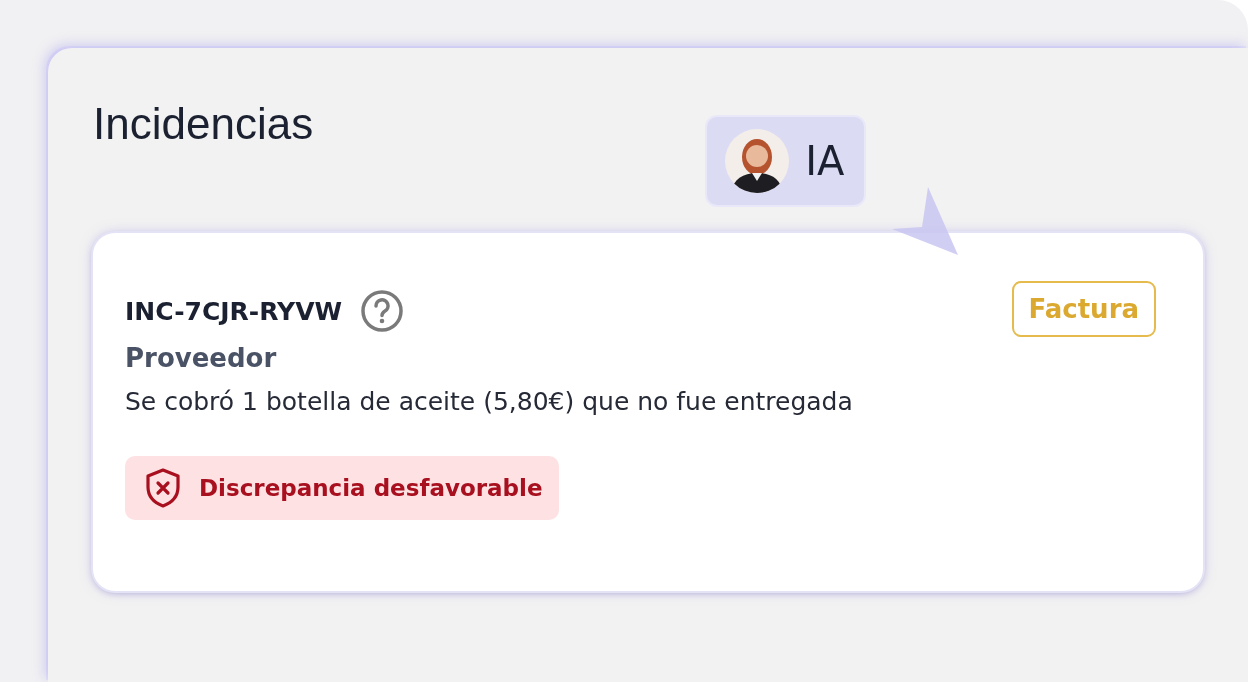  What do you see at coordinates (382, 311) in the screenshot?
I see `help-icon` at bounding box center [382, 311].